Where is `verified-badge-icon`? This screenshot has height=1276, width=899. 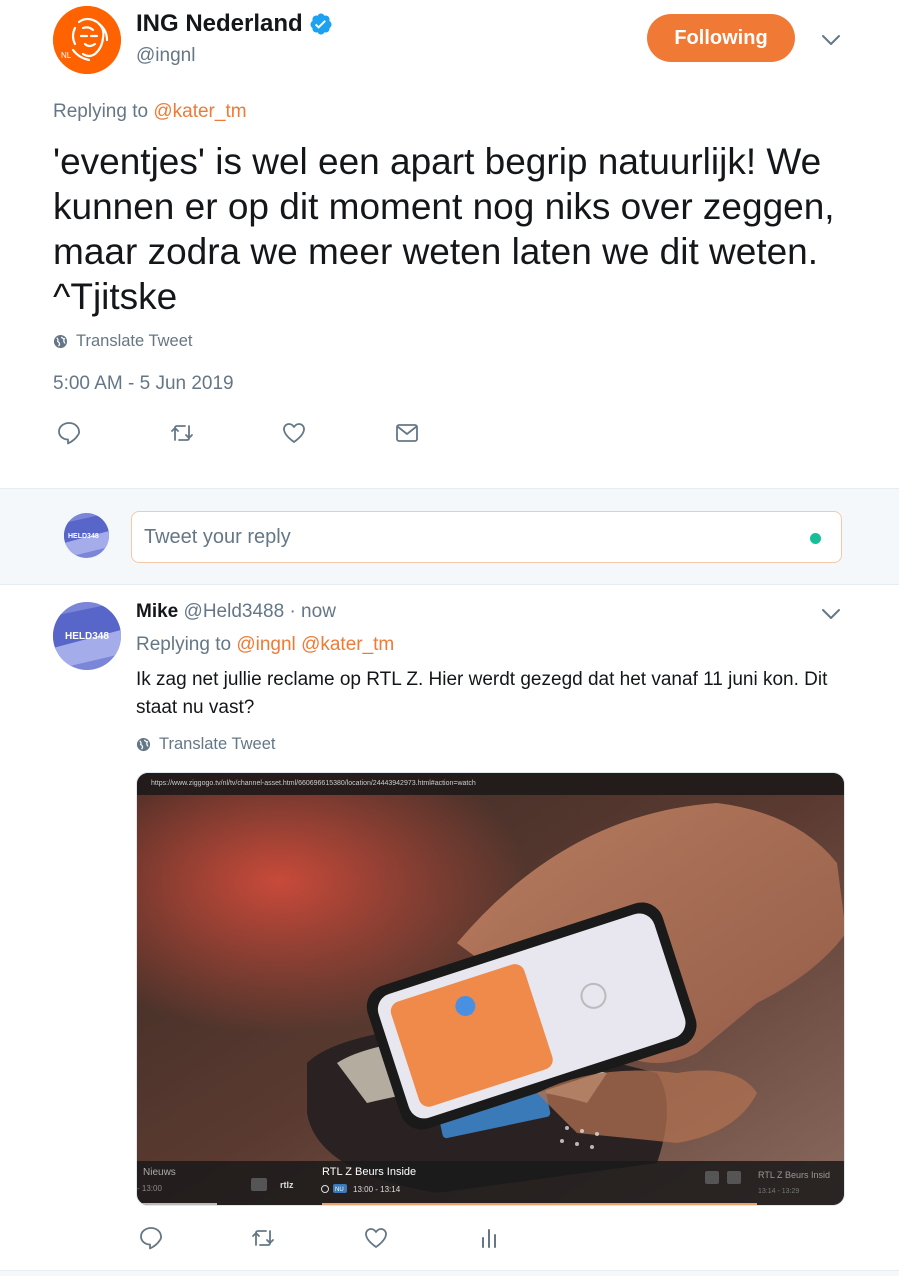 verified-badge-icon is located at coordinates (321, 24).